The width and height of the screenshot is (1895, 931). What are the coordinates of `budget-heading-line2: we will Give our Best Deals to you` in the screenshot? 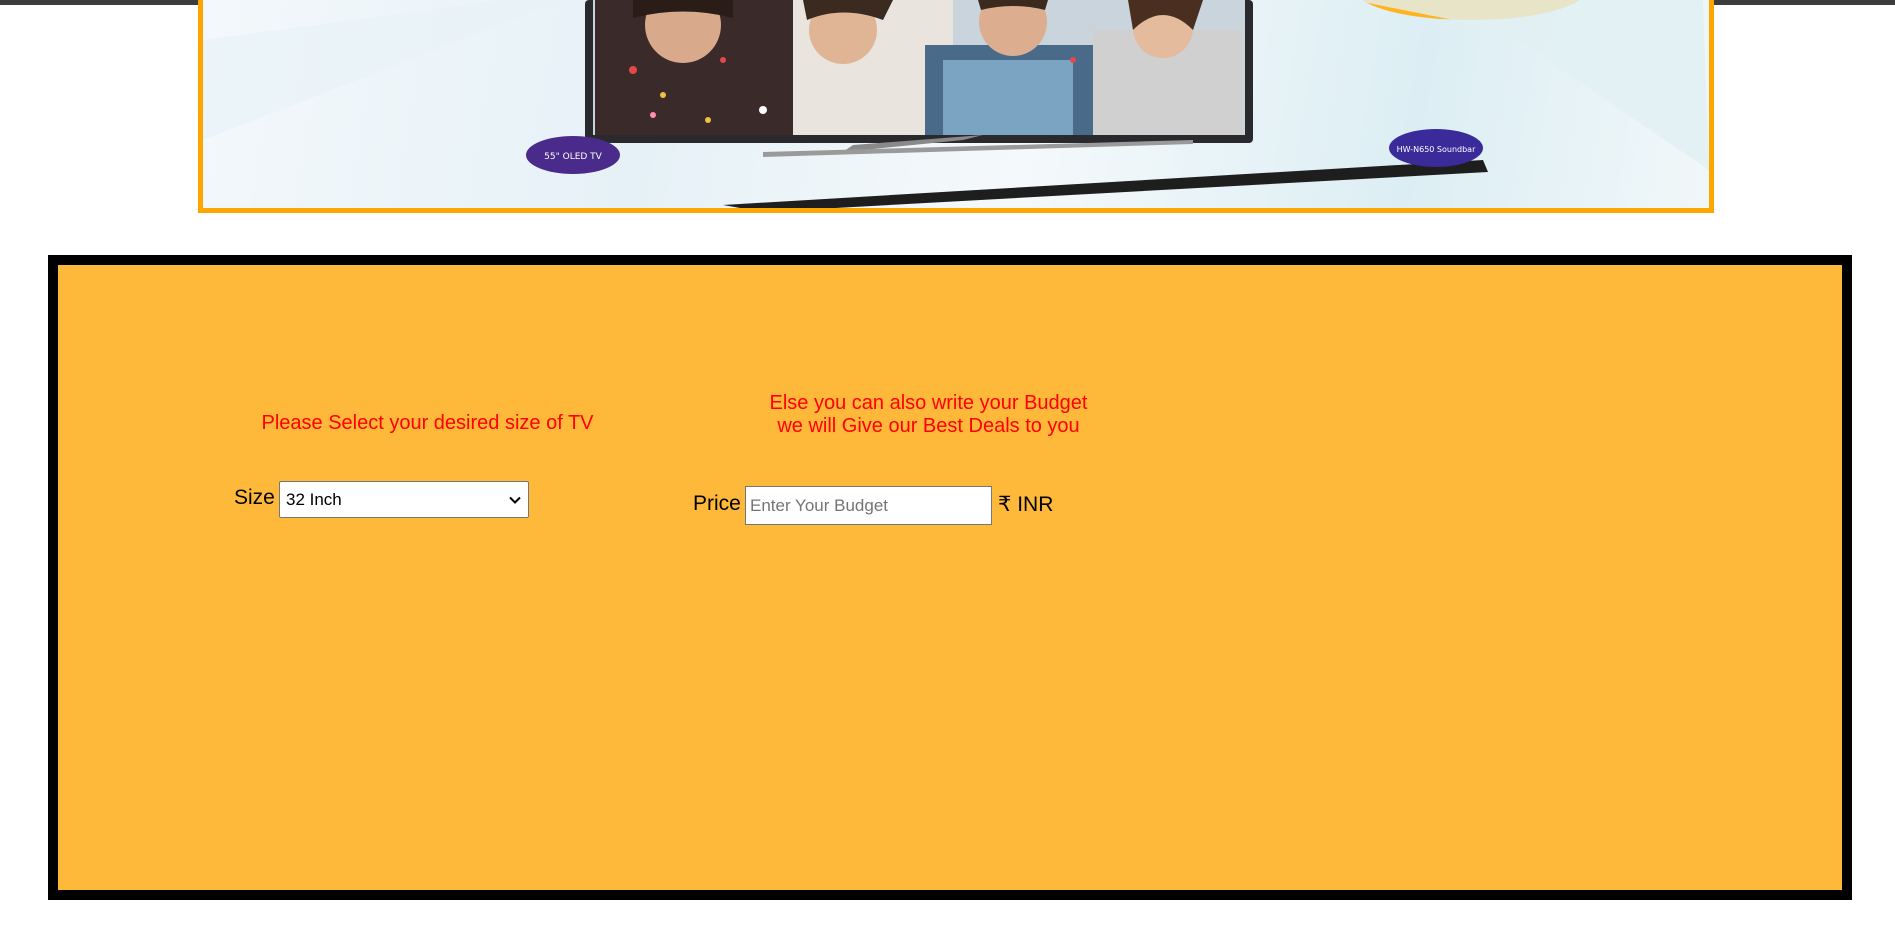 It's located at (928, 426).